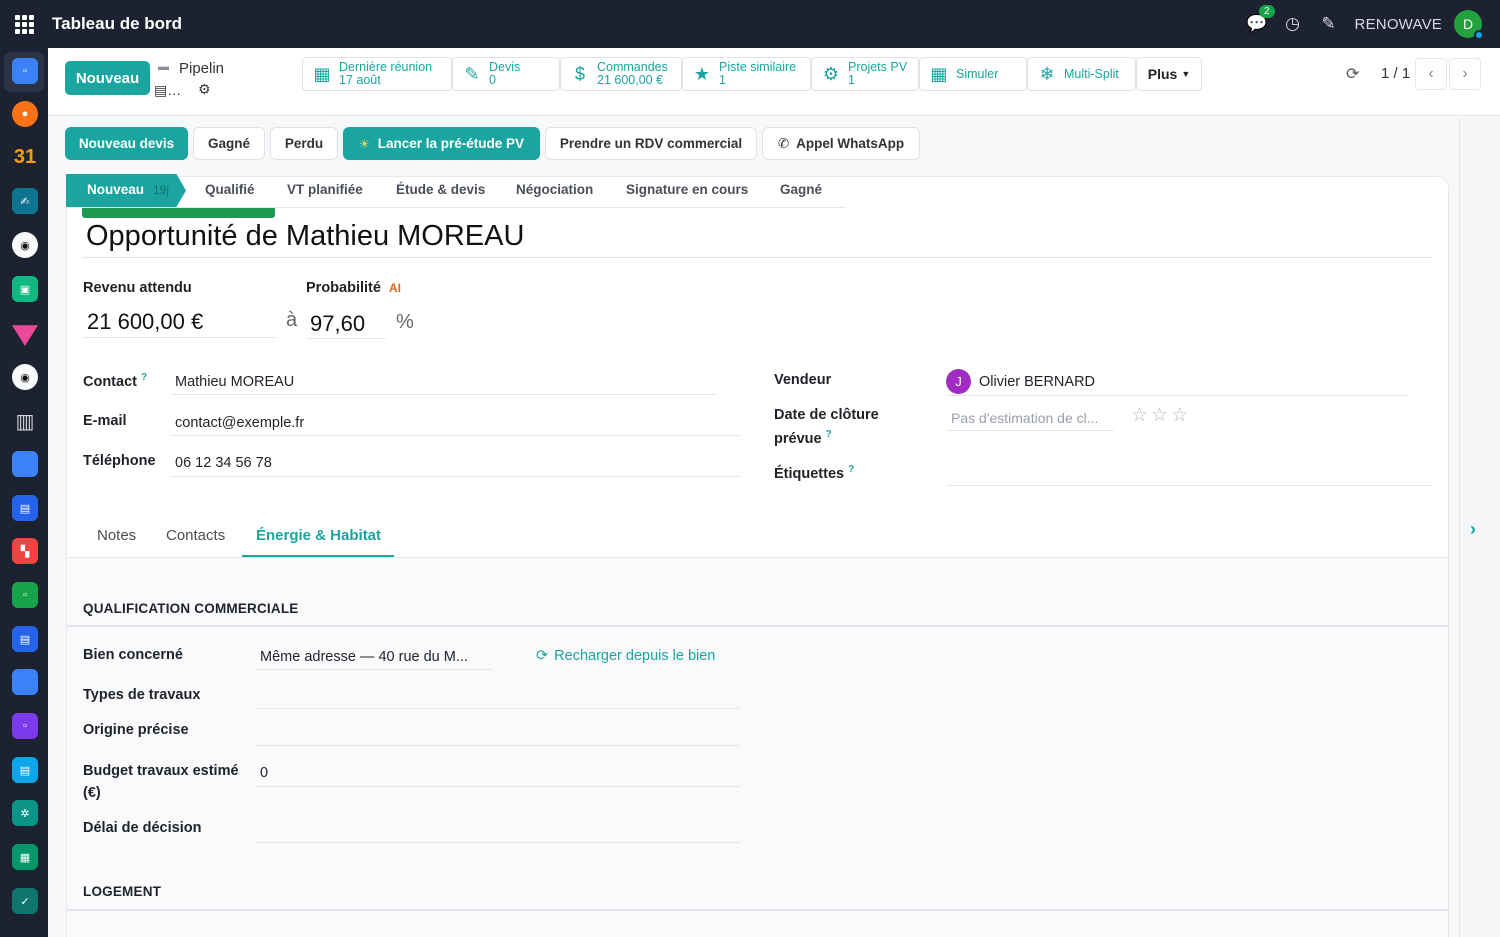  Describe the element at coordinates (25, 114) in the screenshot. I see `sidebar-app-chat: ●` at that location.